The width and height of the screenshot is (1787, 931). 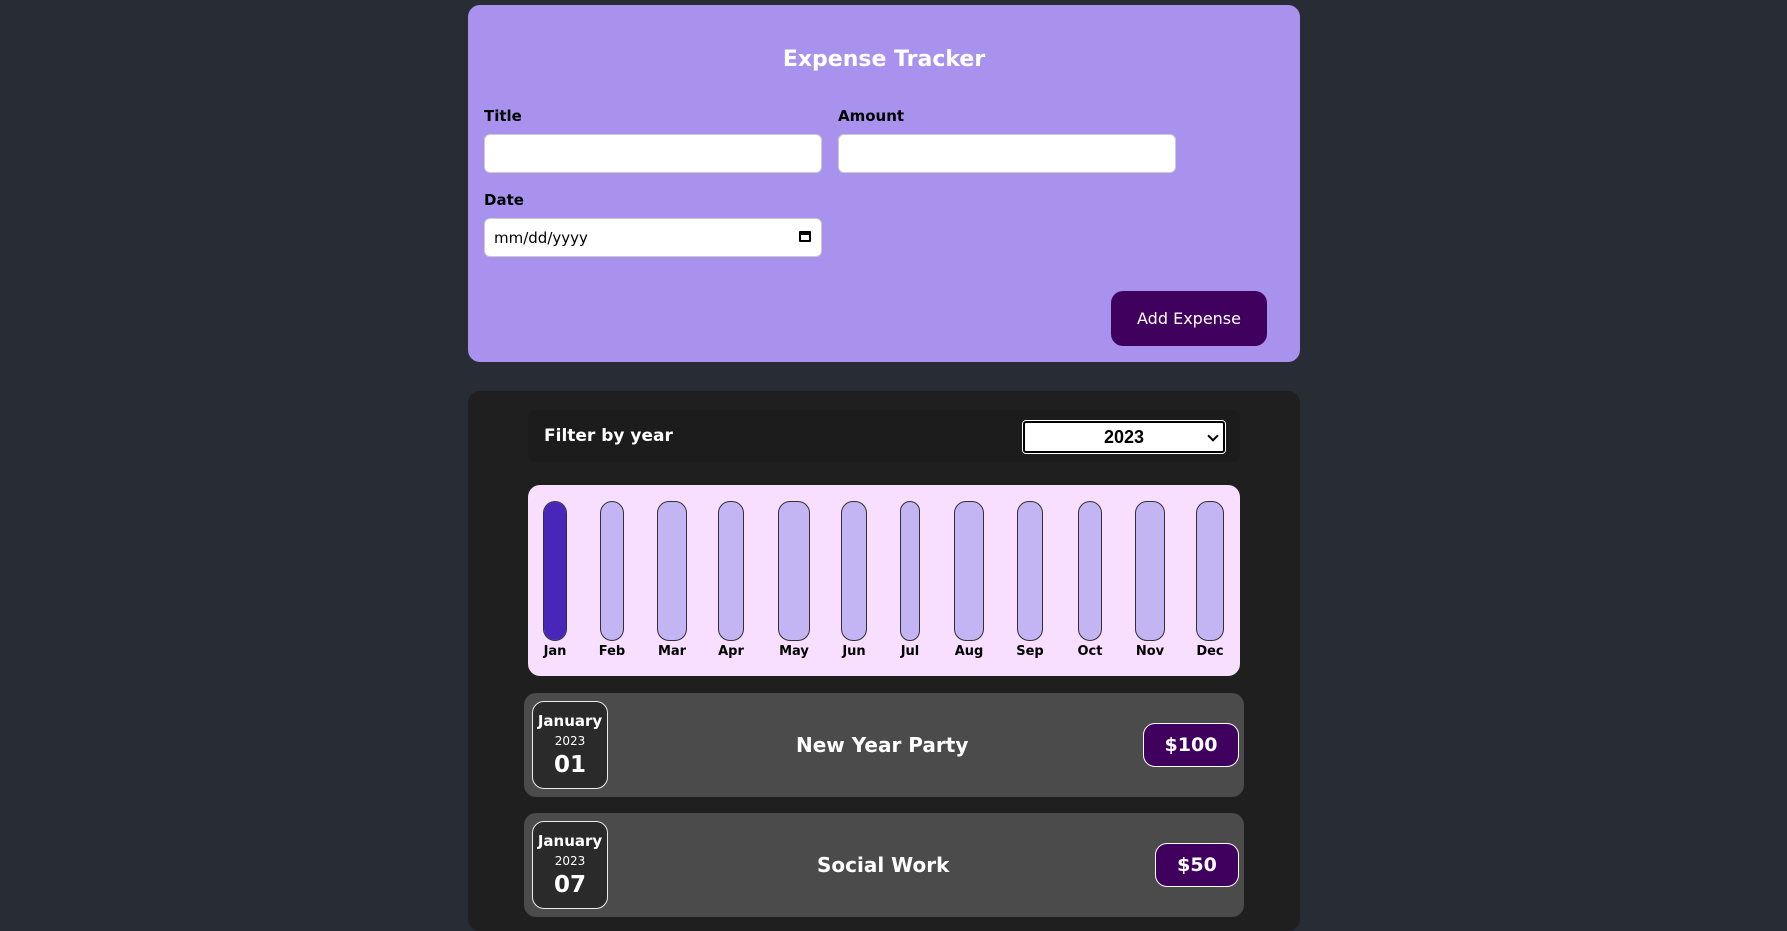 What do you see at coordinates (672, 651) in the screenshot?
I see `chart-bar-label: Mar` at bounding box center [672, 651].